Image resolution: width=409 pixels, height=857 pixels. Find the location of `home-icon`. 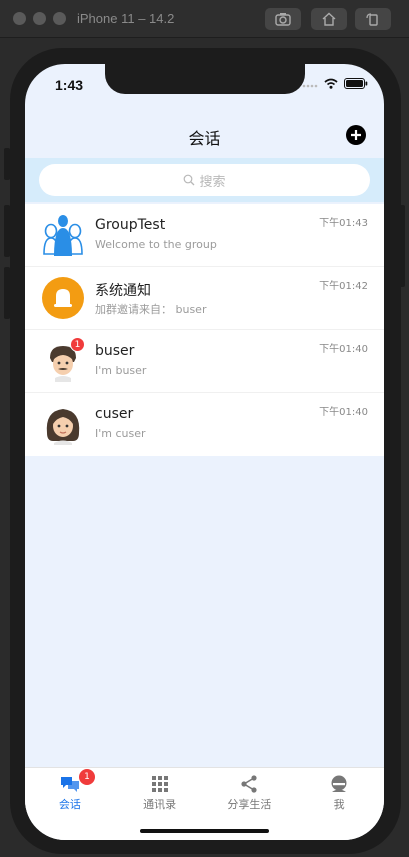

home-icon is located at coordinates (329, 19).